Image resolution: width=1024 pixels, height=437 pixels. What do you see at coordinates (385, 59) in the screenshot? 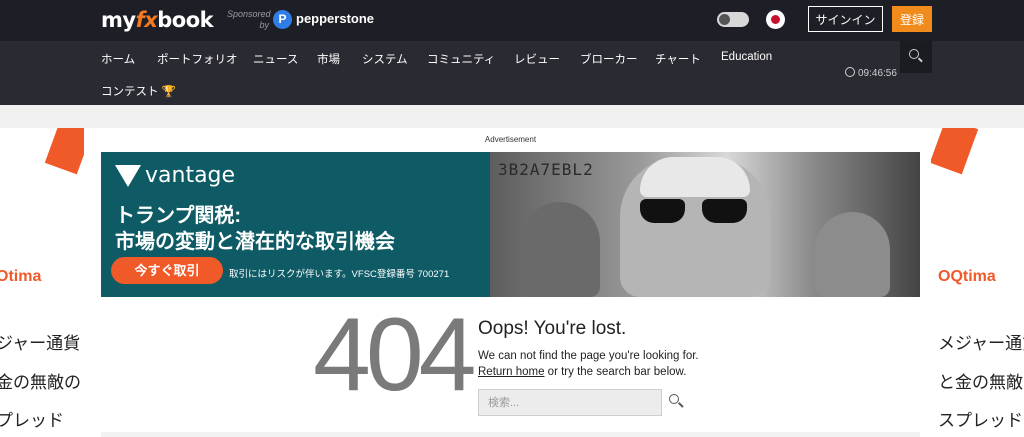
I see `nav-item-systems: システム` at bounding box center [385, 59].